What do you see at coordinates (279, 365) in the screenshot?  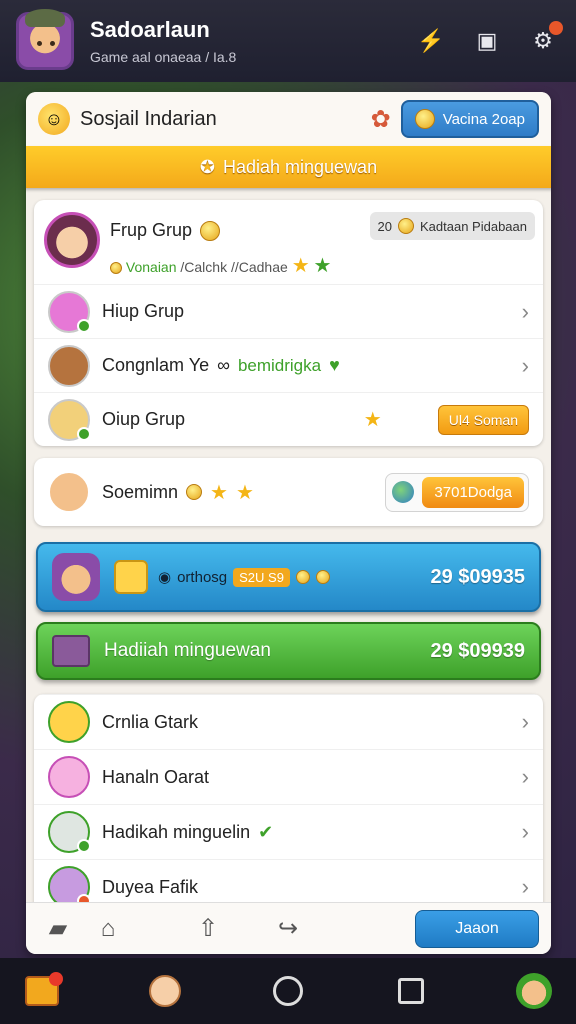 I see `group-row-status: bemidrigka` at bounding box center [279, 365].